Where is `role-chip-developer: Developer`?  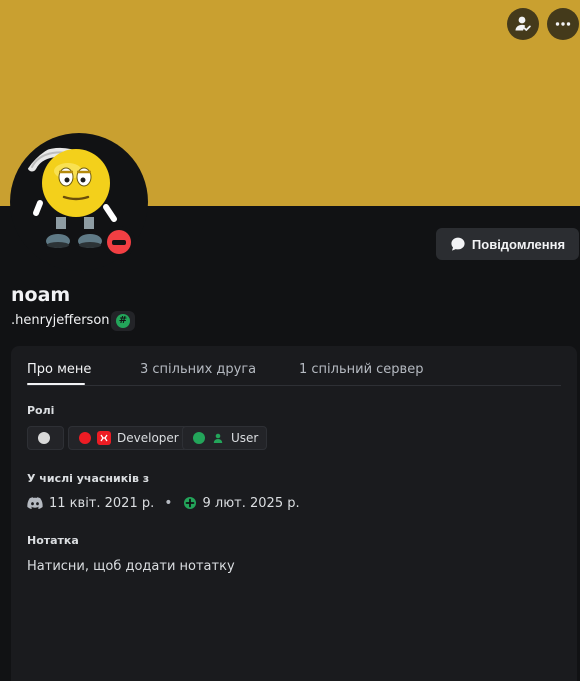
role-chip-developer: Developer is located at coordinates (128, 438).